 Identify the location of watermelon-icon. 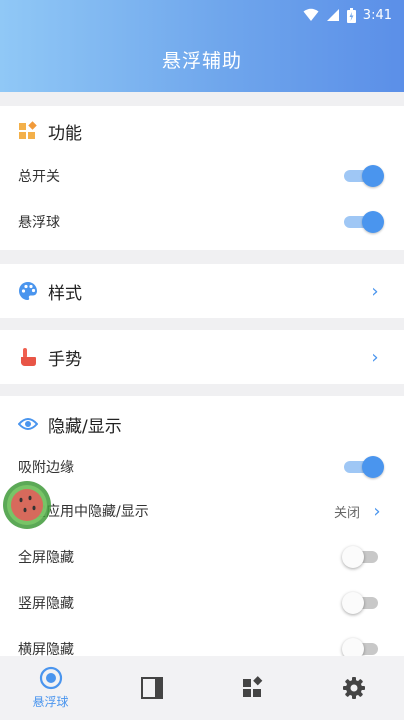
(27, 505).